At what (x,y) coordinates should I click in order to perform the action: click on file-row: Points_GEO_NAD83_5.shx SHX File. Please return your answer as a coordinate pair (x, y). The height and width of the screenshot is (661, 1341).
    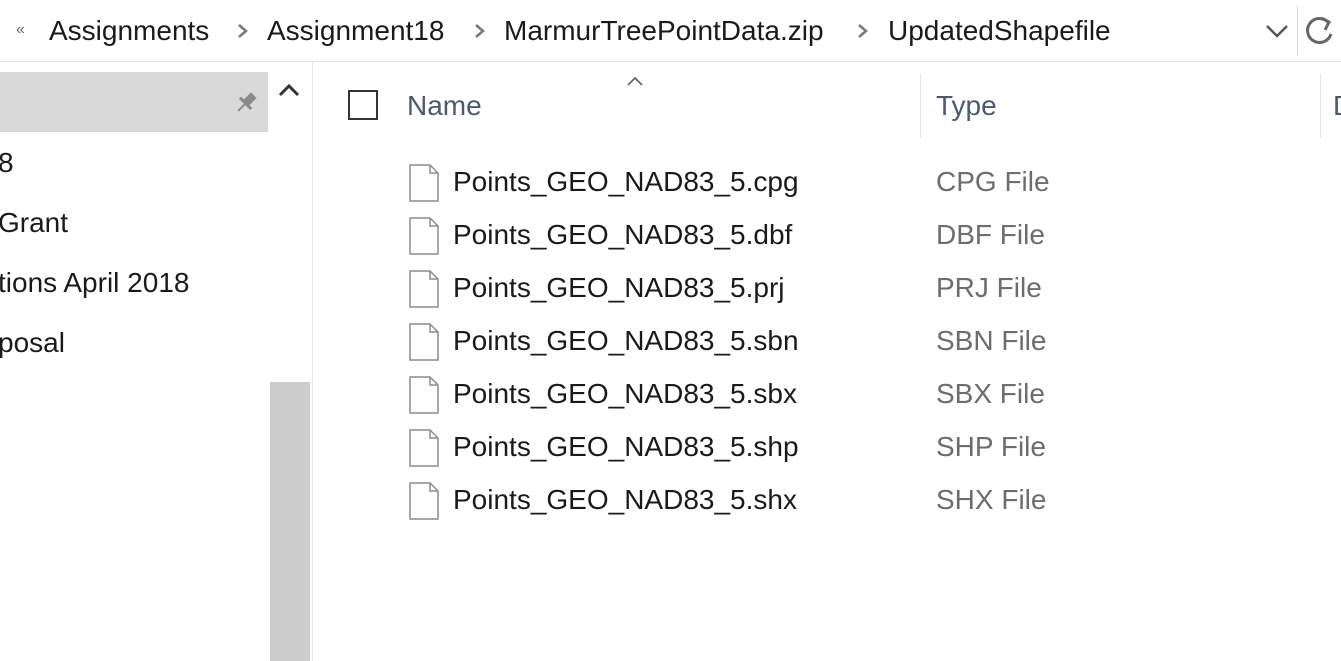
    Looking at the image, I should click on (867, 502).